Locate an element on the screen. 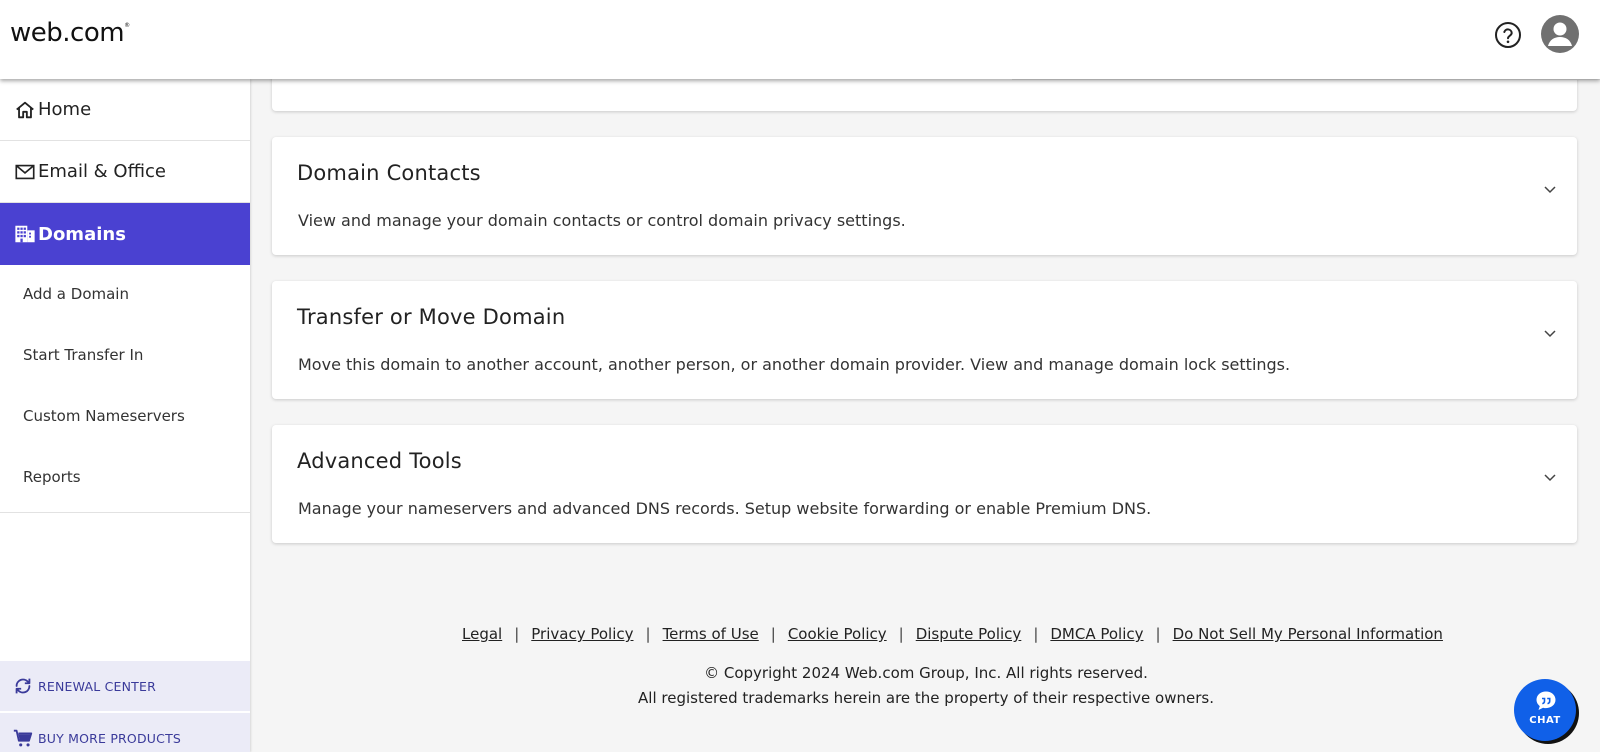  buy-more-products-link: BUY MORE PRODUCTS is located at coordinates (125, 732).